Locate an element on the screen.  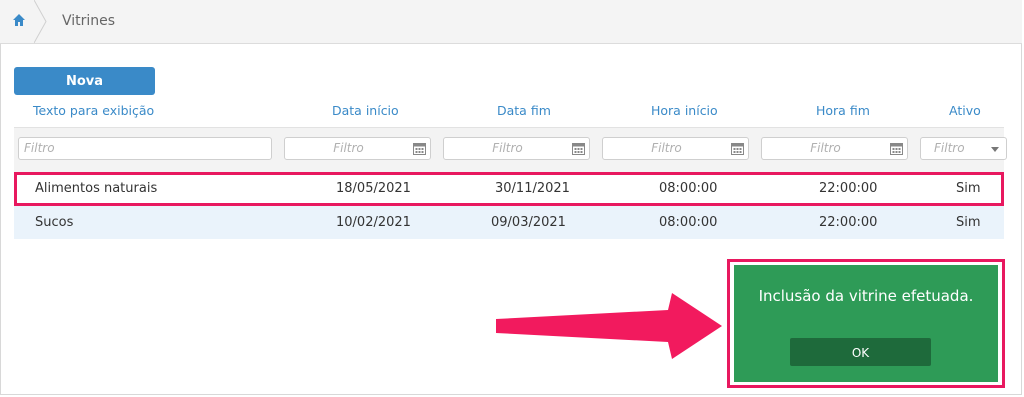
new-button: Nova is located at coordinates (84, 81).